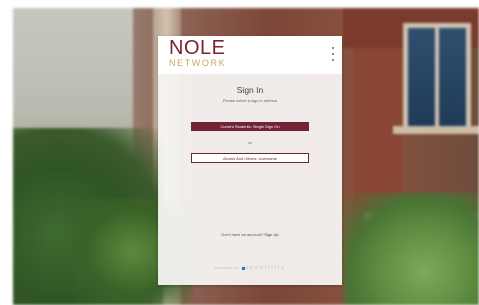 This screenshot has width=479, height=305. Describe the element at coordinates (197, 48) in the screenshot. I see `logo-text-top: NOLE` at that location.